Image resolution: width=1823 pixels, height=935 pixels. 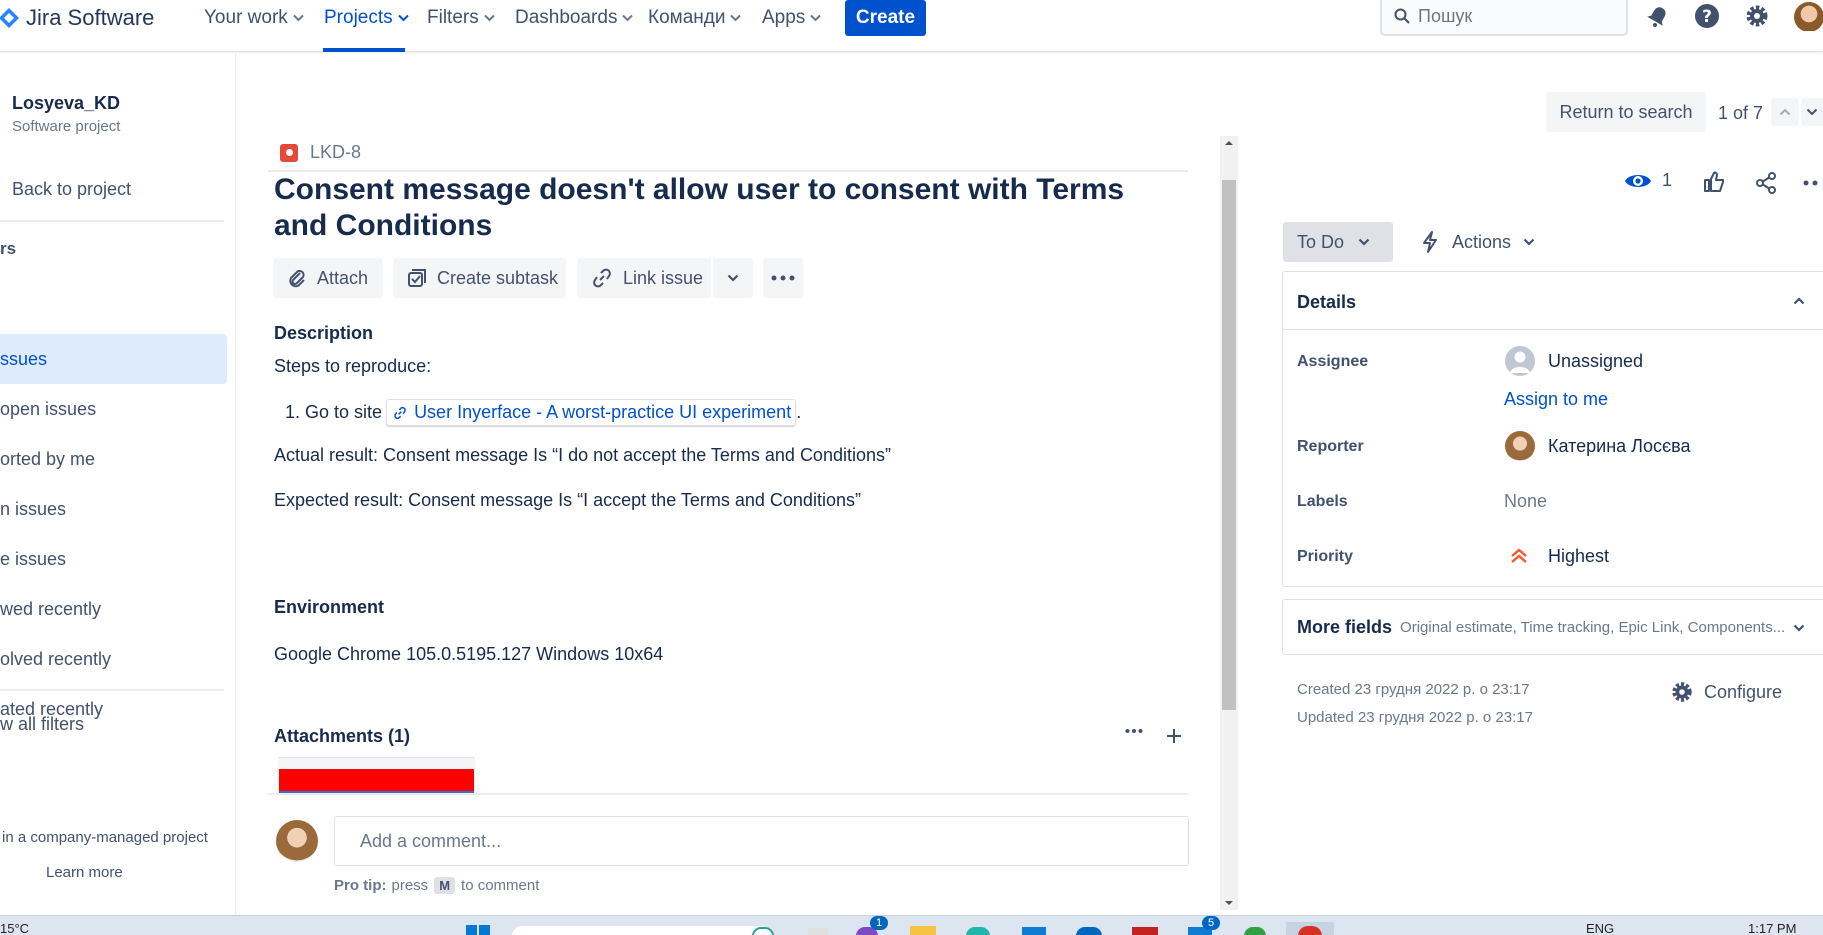 I want to click on search-input, so click(x=1513, y=16).